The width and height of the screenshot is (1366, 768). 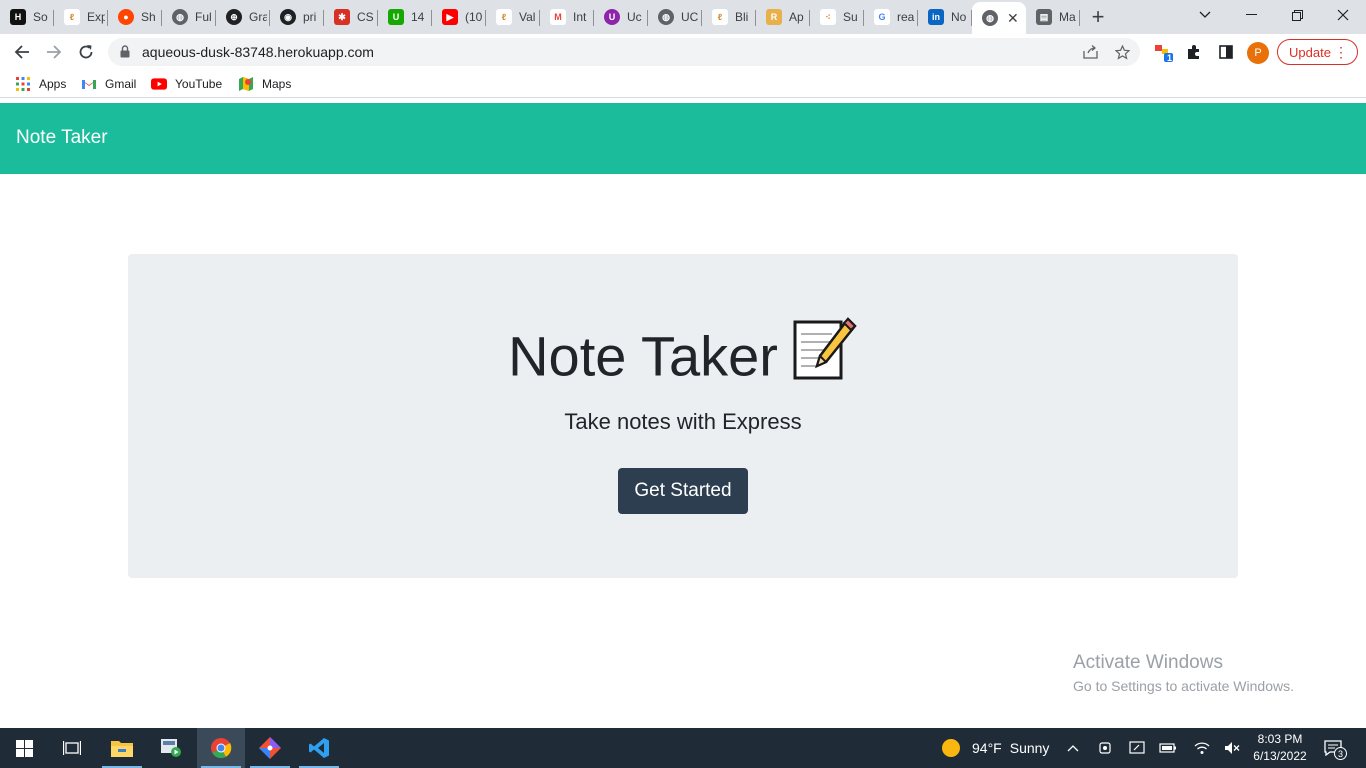 I want to click on arrow-right-icon, so click(x=54, y=52).